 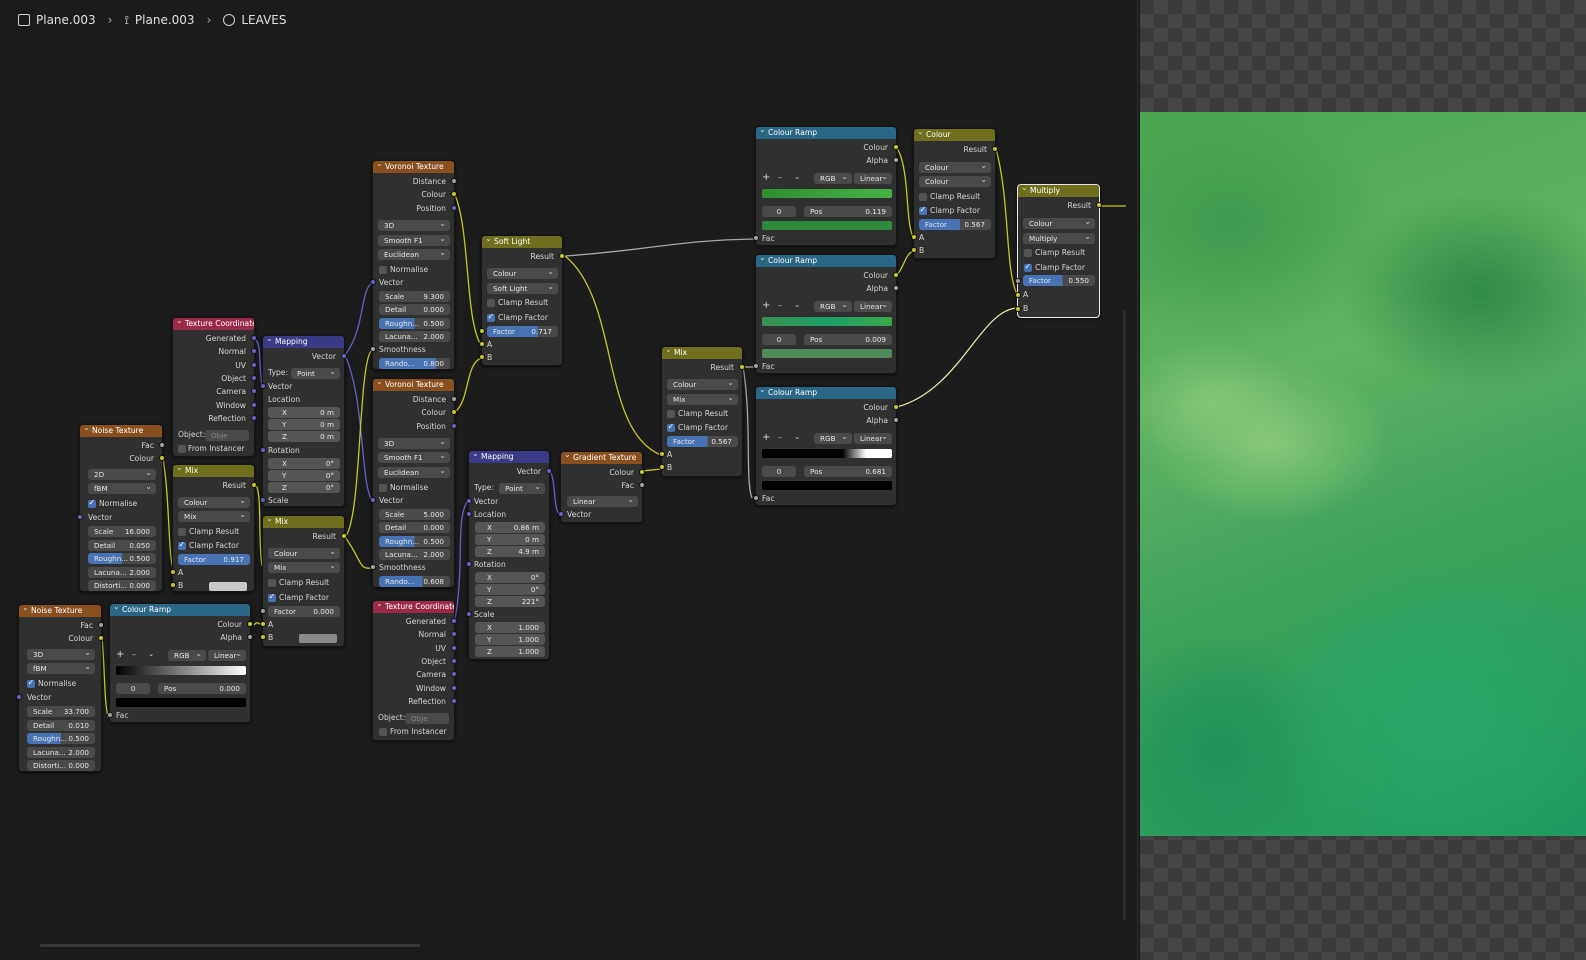 What do you see at coordinates (122, 474) in the screenshot?
I see `dimension-dropdown: 2D` at bounding box center [122, 474].